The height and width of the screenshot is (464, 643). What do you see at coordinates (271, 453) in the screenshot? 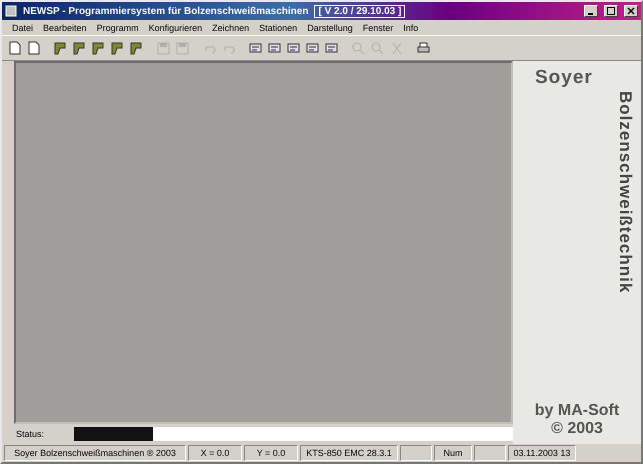
I see `status-pane: Y = 0.0` at bounding box center [271, 453].